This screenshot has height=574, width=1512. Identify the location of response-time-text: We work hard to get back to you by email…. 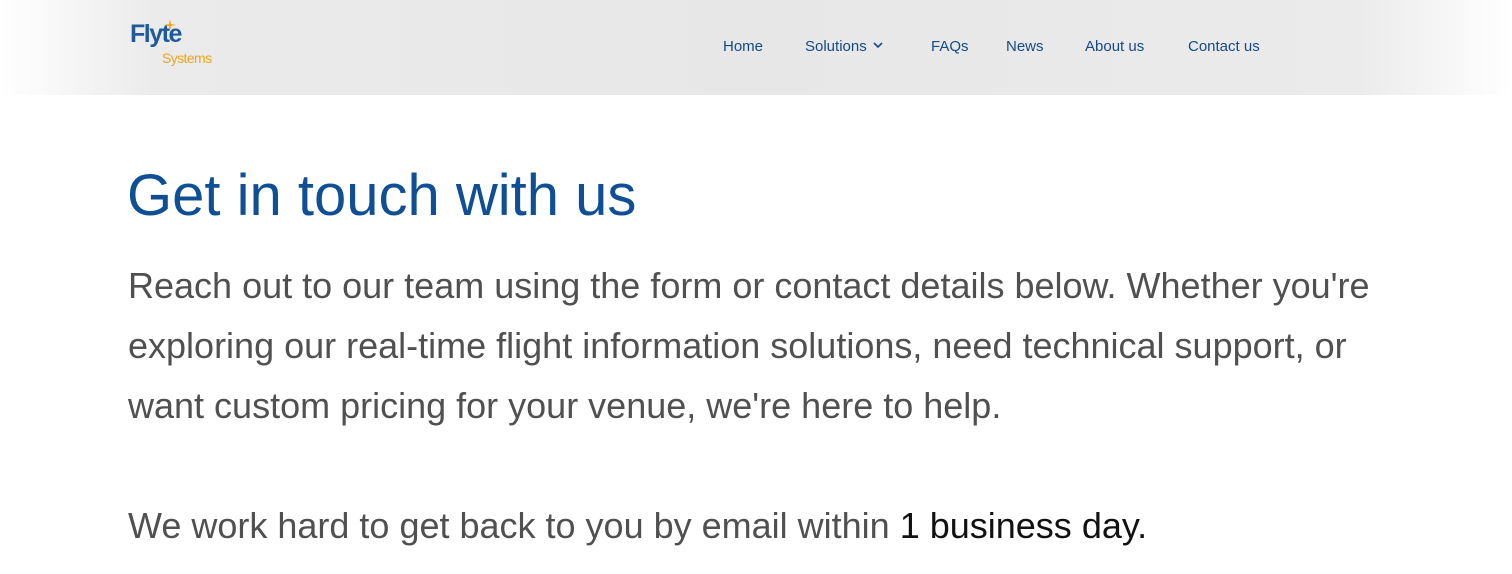
(514, 525).